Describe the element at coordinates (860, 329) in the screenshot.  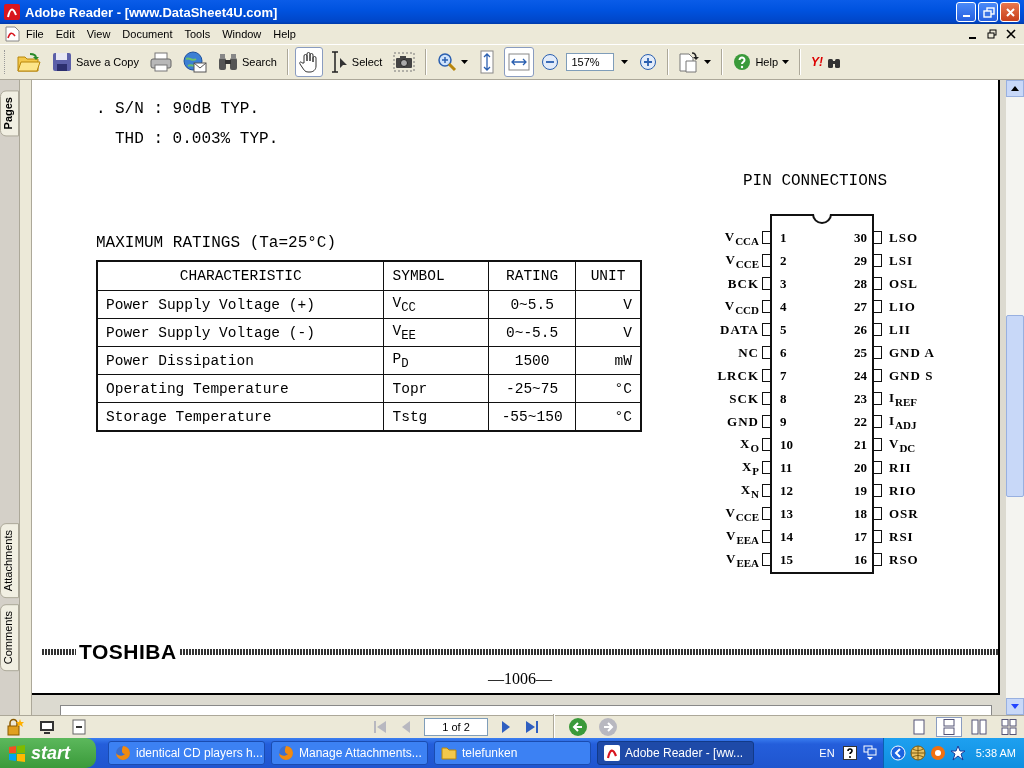
I see `pin-number: 26` at that location.